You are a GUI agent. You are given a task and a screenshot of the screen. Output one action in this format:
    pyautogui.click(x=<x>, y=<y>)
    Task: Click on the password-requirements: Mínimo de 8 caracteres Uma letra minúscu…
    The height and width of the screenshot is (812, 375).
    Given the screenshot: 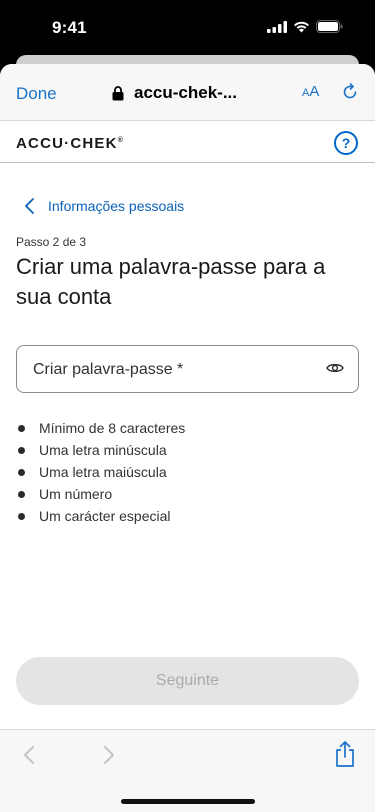 What is the action you would take?
    pyautogui.click(x=101, y=472)
    